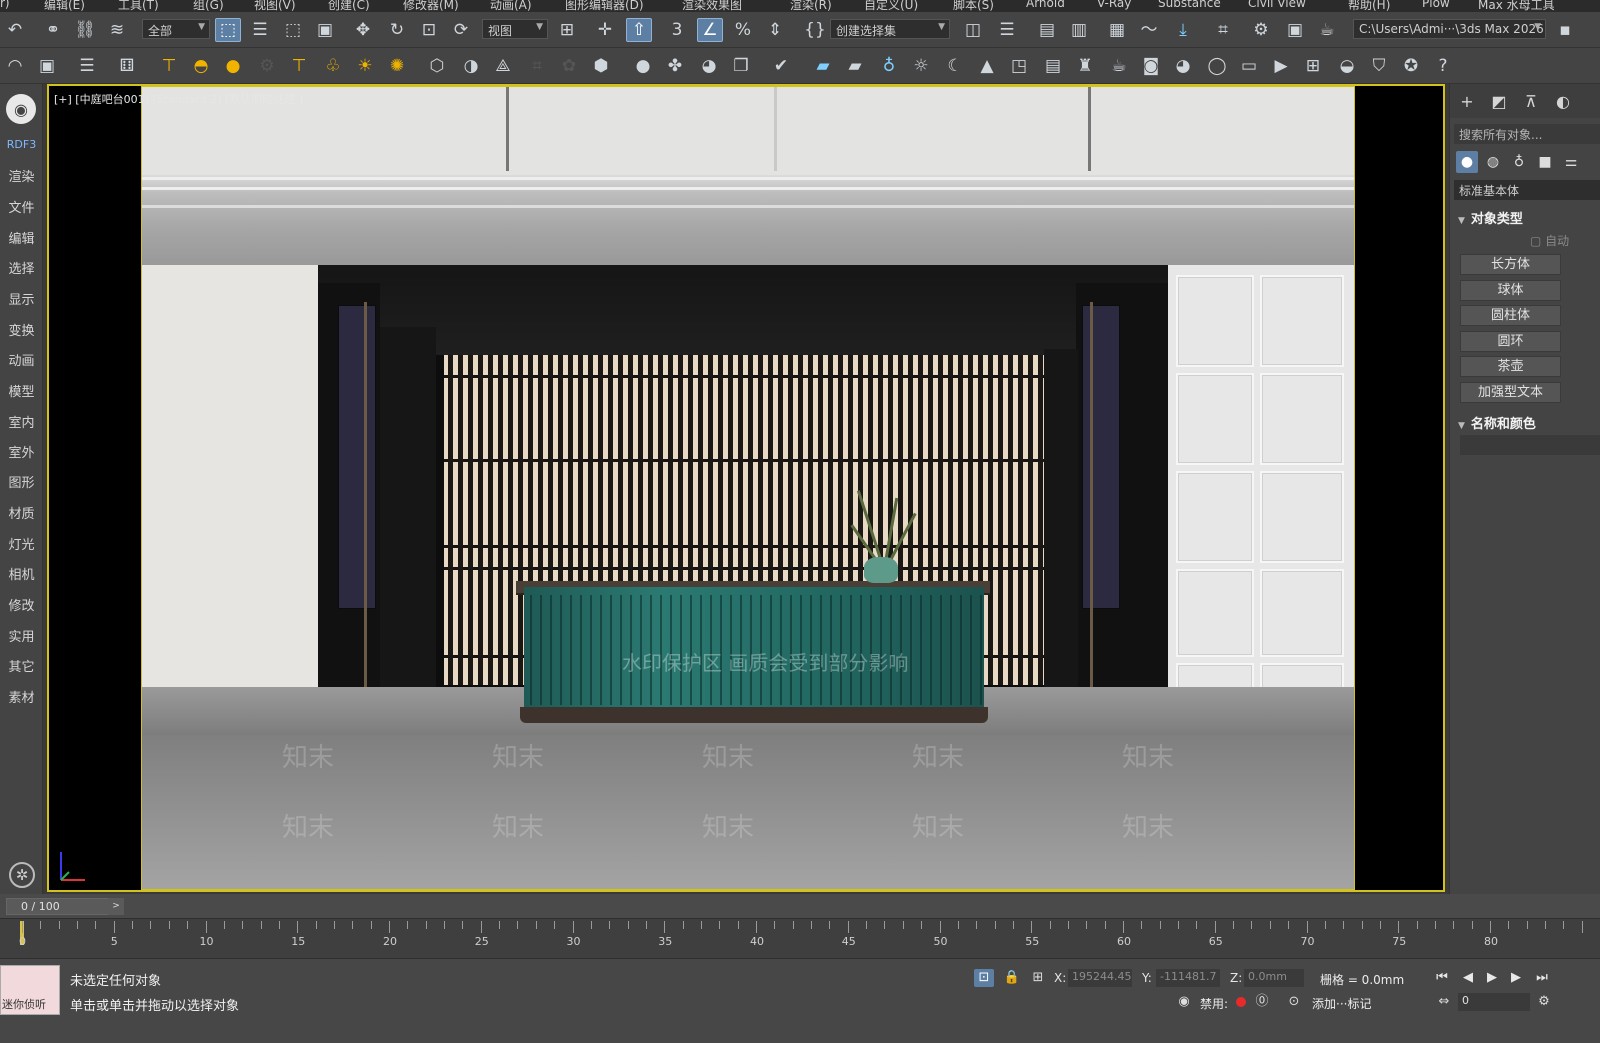  What do you see at coordinates (677, 30) in the screenshot?
I see `snap-3d-icon: 3` at bounding box center [677, 30].